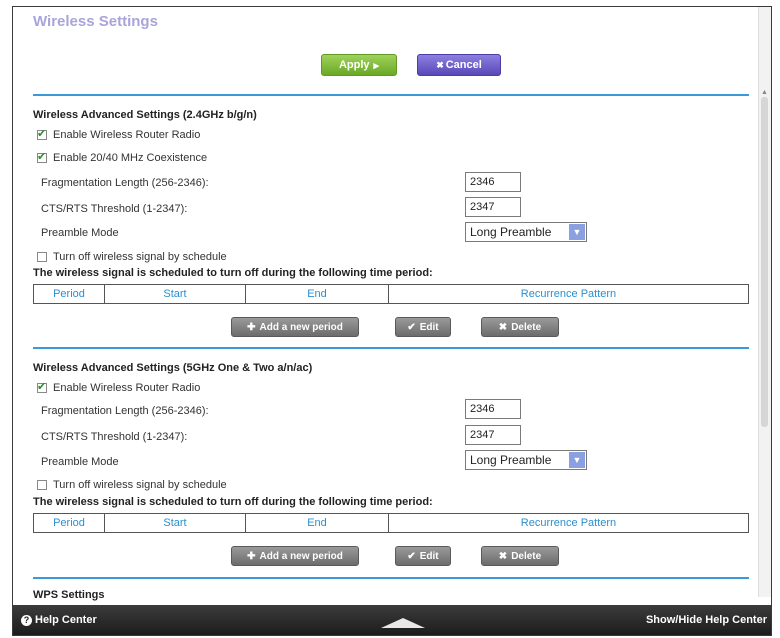 The width and height of the screenshot is (780, 638). What do you see at coordinates (429, 556) in the screenshot?
I see `edit-5-label: Edit` at bounding box center [429, 556].